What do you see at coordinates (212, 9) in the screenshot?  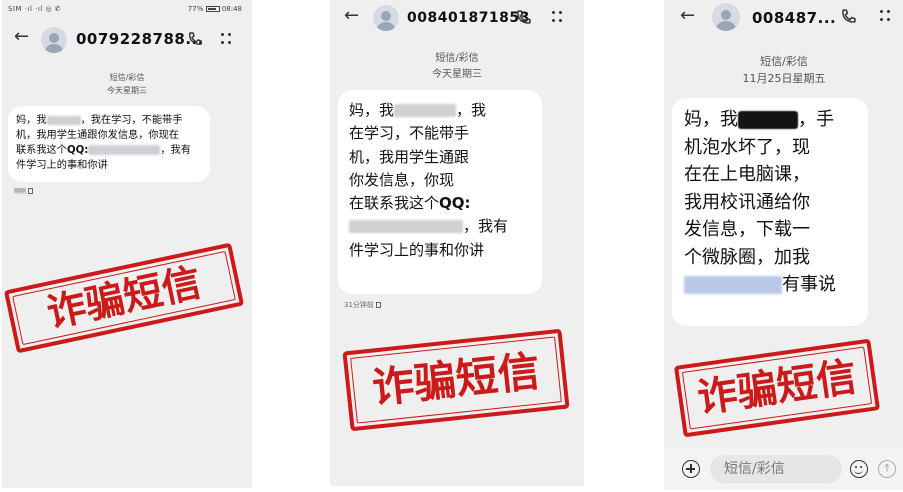 I see `battery-icon` at bounding box center [212, 9].